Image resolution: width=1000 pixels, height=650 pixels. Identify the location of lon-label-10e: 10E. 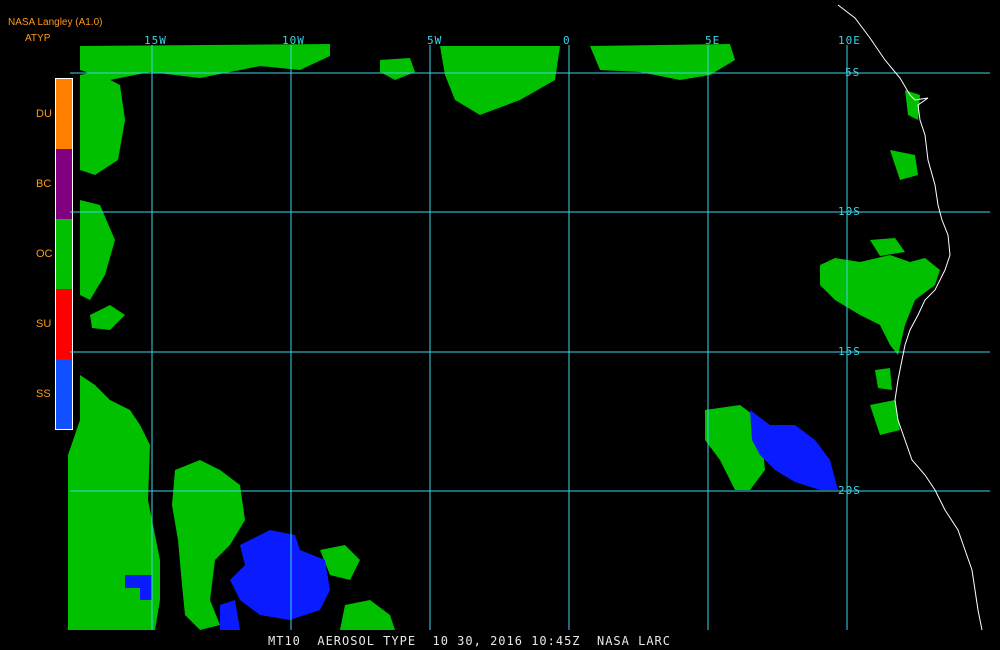
(849, 40).